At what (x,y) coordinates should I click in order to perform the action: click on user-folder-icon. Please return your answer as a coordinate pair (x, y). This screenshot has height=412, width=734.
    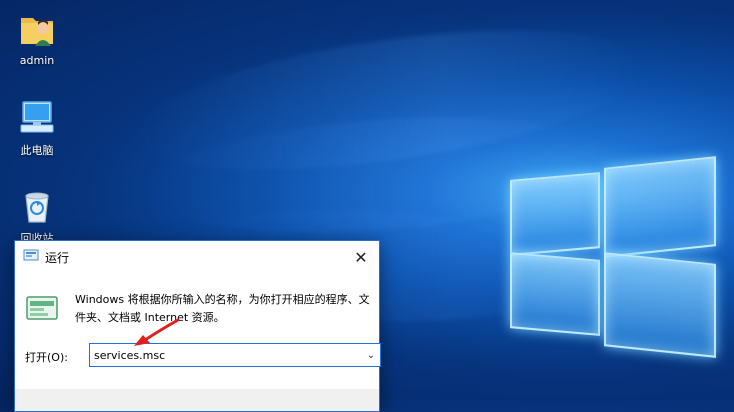
    Looking at the image, I should click on (37, 30).